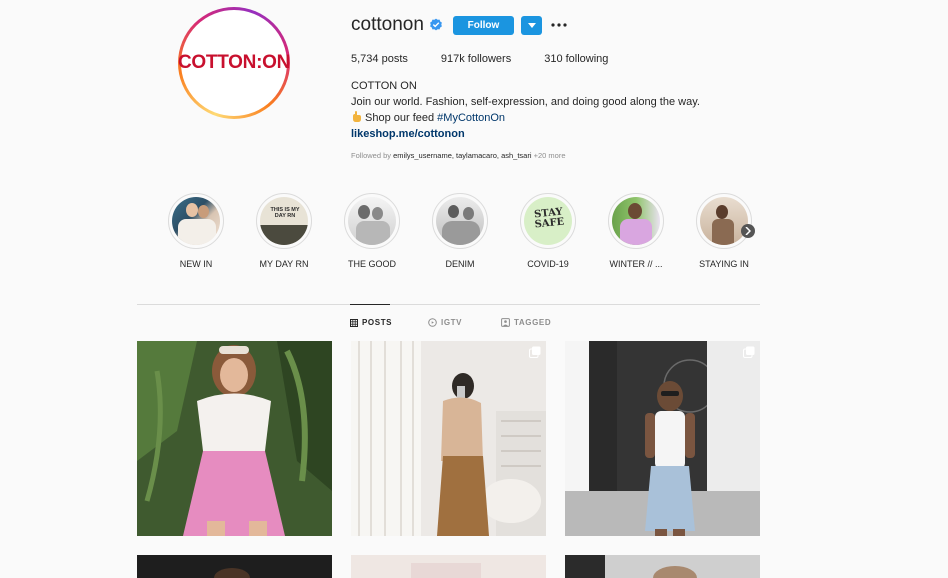  I want to click on highlight-thumbnail: STAY SAFE, so click(548, 221).